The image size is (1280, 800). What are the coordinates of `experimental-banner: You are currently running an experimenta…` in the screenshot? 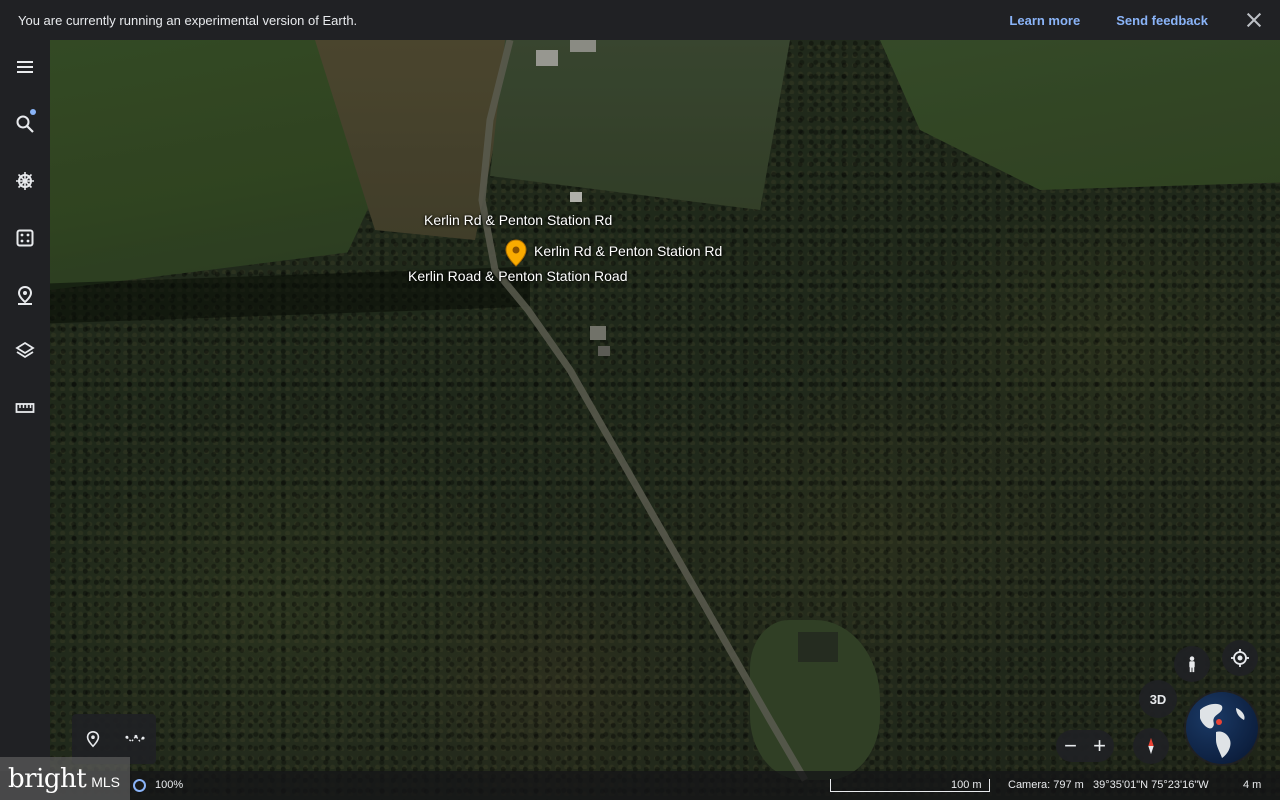 It's located at (640, 20).